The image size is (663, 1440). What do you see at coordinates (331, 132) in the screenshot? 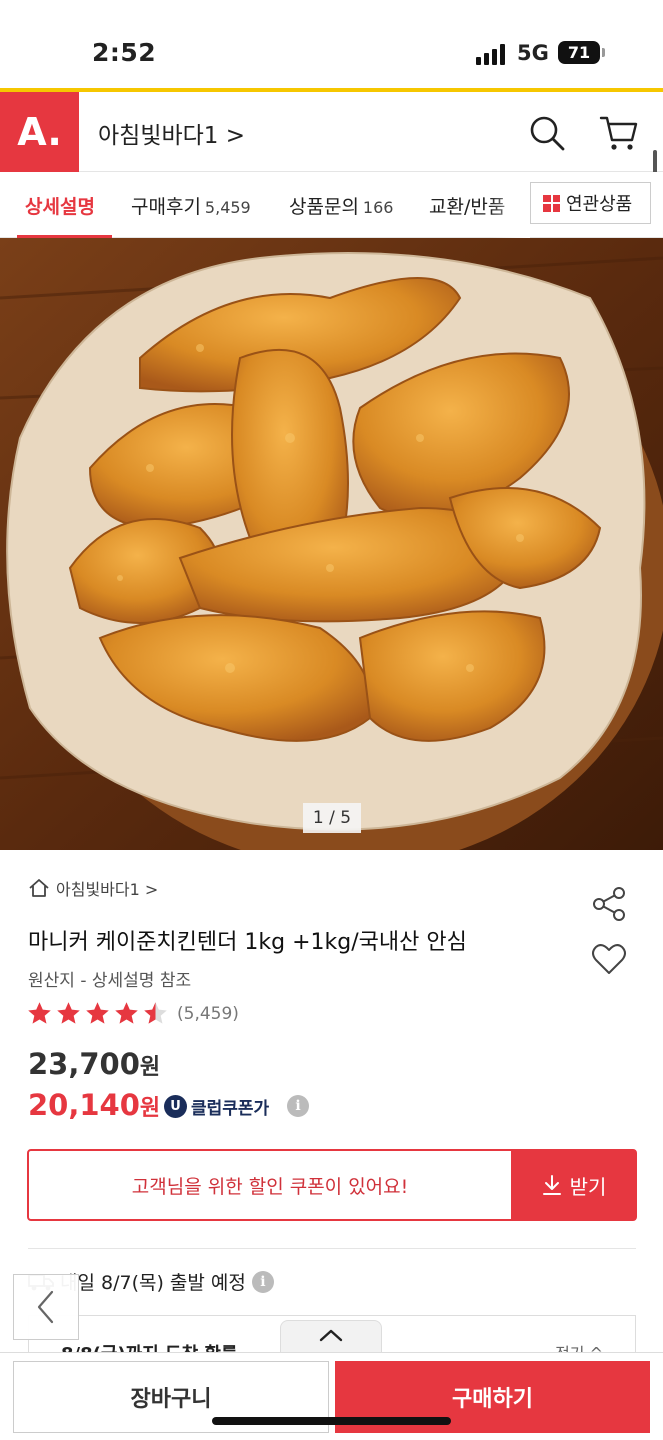
I see `app-header: A. 아침빛바다1 >` at bounding box center [331, 132].